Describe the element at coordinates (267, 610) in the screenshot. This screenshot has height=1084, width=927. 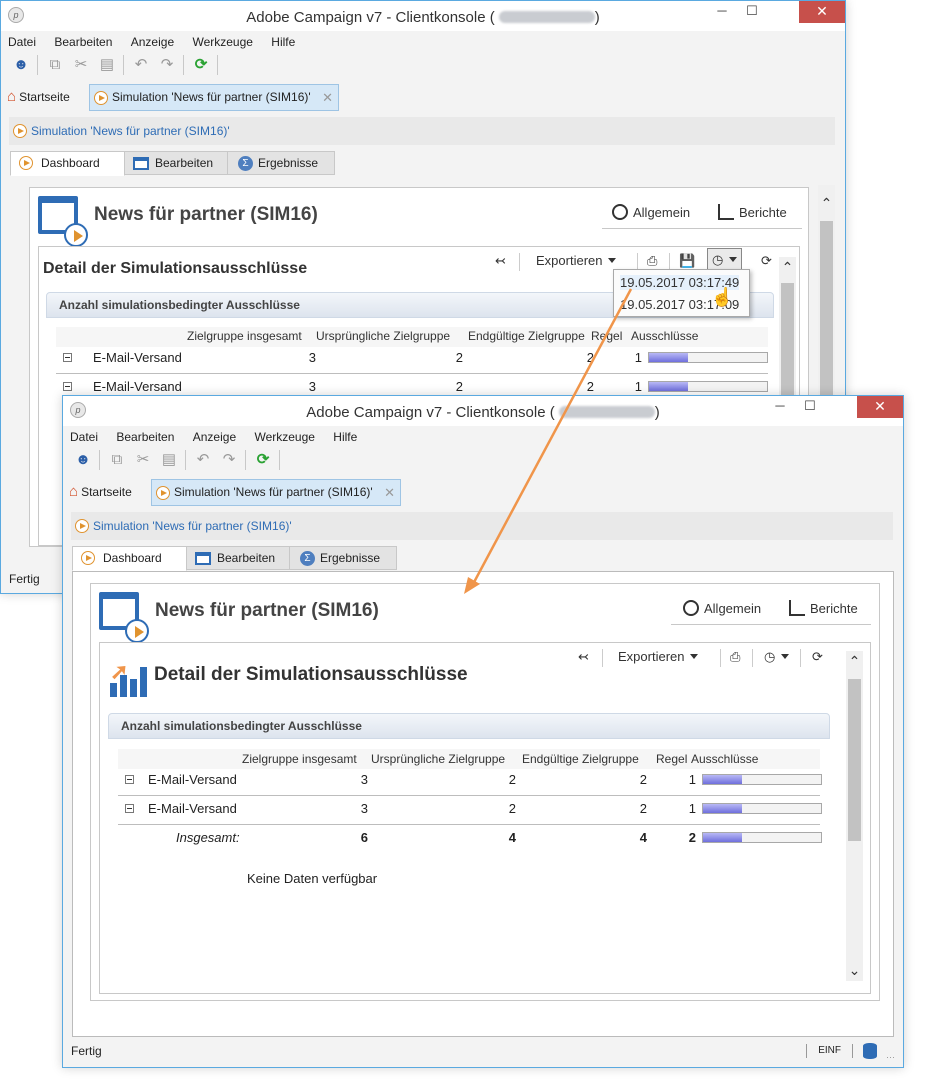
I see `dashboard-title: News für partner (SIM16)` at that location.